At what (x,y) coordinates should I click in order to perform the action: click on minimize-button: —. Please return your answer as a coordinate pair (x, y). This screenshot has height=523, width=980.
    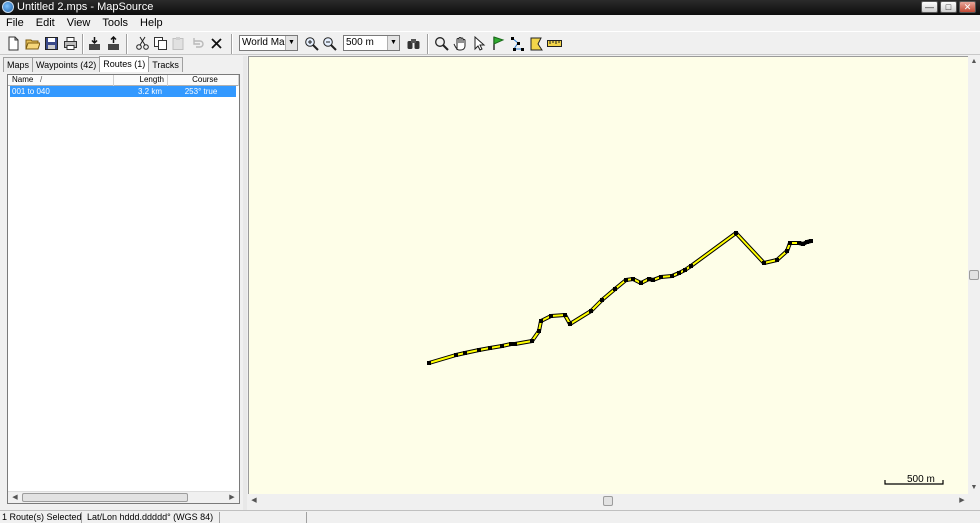
    Looking at the image, I should click on (929, 7).